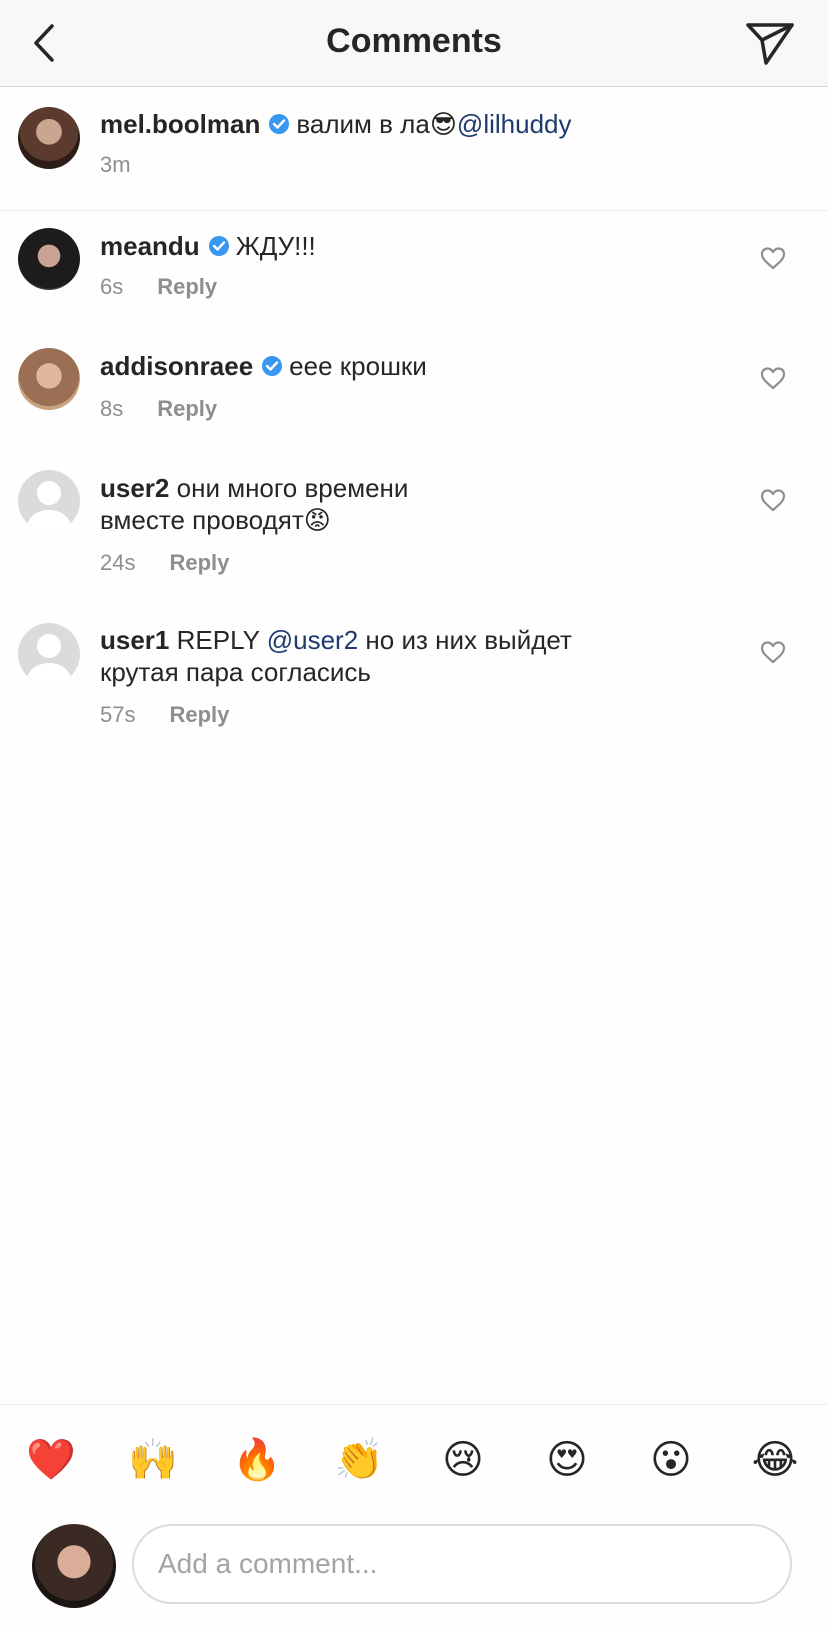 The image size is (828, 1628). I want to click on clap-reaction-button: 👏, so click(359, 1460).